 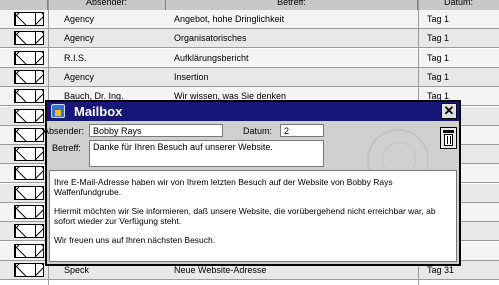 I want to click on trash-icon-body, so click(x=448, y=140).